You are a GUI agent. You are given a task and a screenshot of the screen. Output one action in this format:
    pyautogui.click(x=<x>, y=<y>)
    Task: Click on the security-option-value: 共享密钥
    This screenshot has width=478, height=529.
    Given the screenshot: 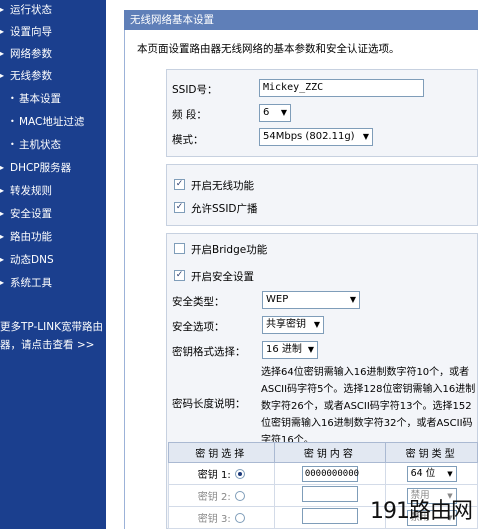 What is the action you would take?
    pyautogui.click(x=286, y=324)
    